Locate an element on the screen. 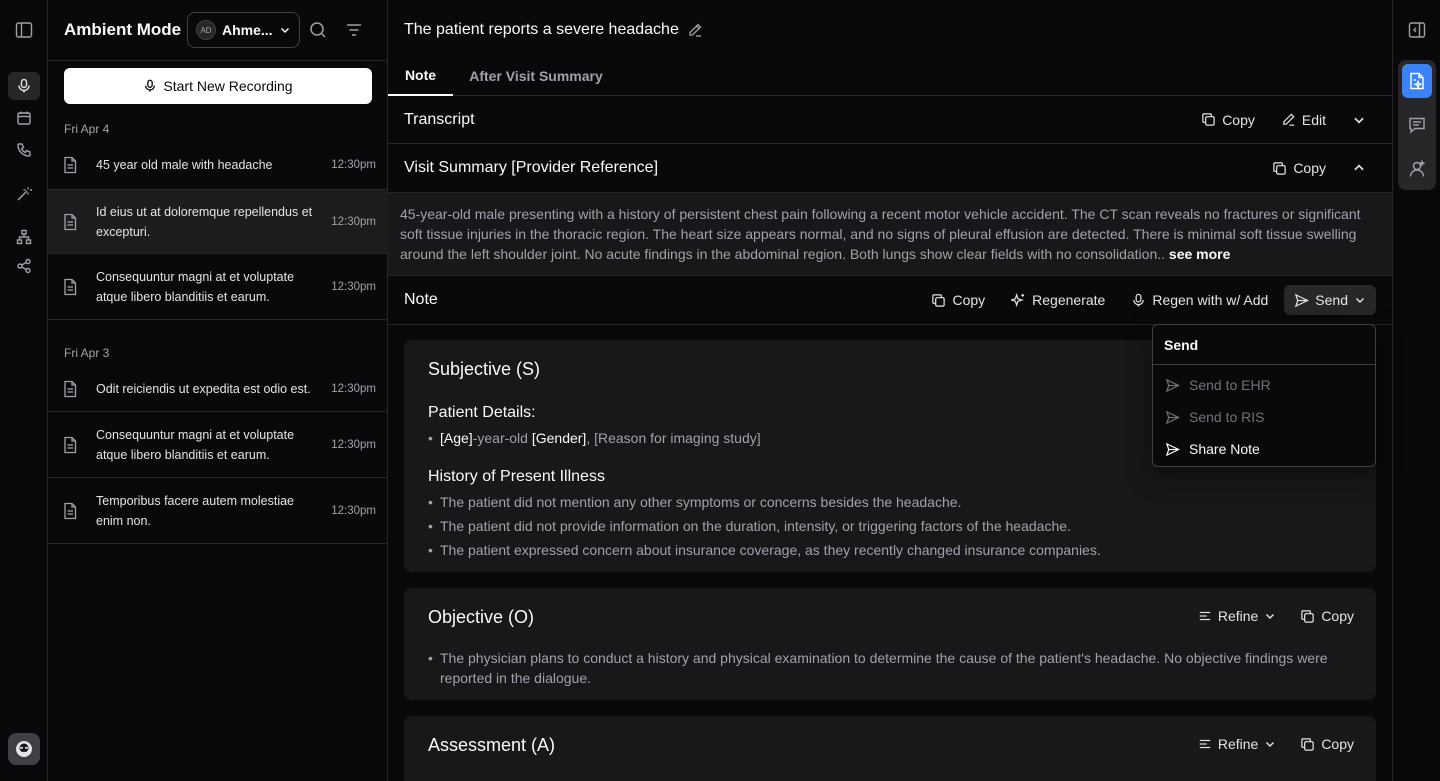 The height and width of the screenshot is (781, 1440). gender-placeholder: [Gender] is located at coordinates (559, 438).